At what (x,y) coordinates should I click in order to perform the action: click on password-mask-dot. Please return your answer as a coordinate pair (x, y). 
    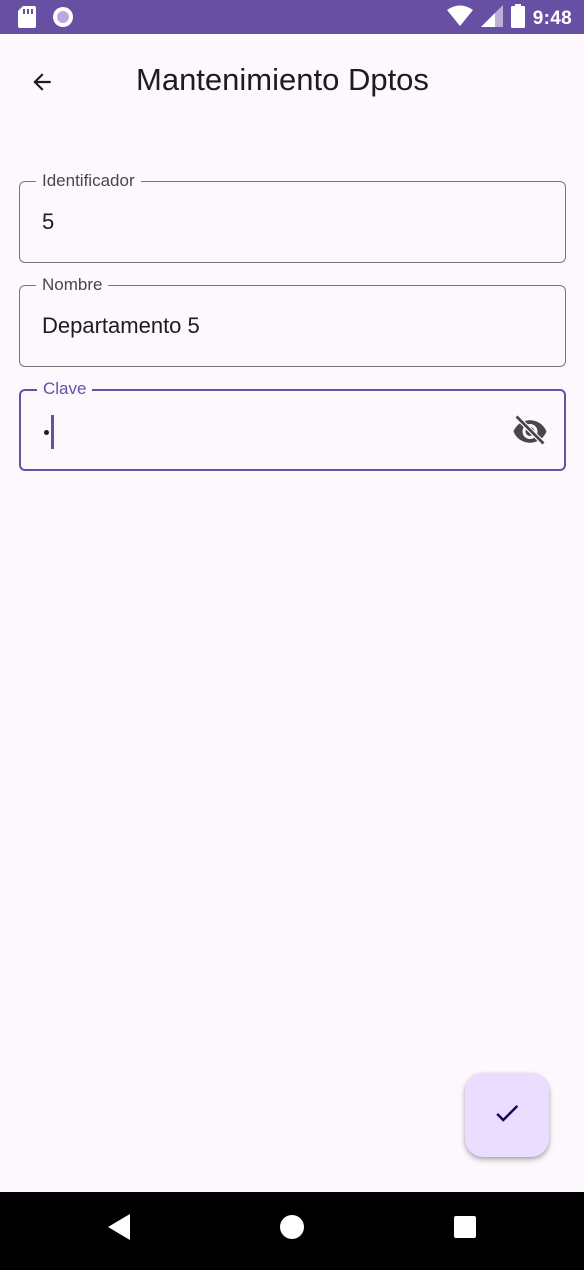
    Looking at the image, I should click on (46, 432).